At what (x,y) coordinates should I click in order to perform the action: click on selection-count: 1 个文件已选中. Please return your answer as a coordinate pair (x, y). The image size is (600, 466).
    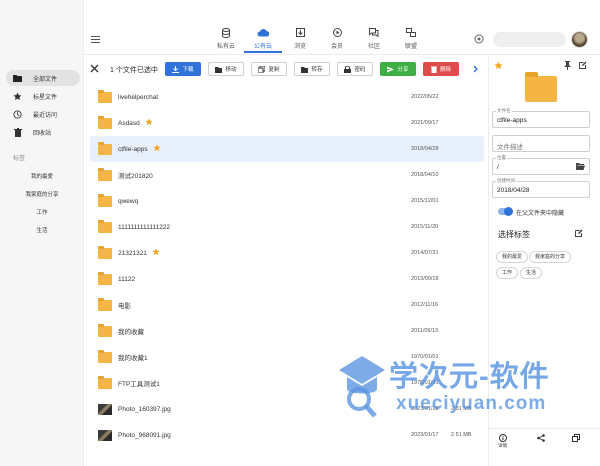
    Looking at the image, I should click on (134, 70).